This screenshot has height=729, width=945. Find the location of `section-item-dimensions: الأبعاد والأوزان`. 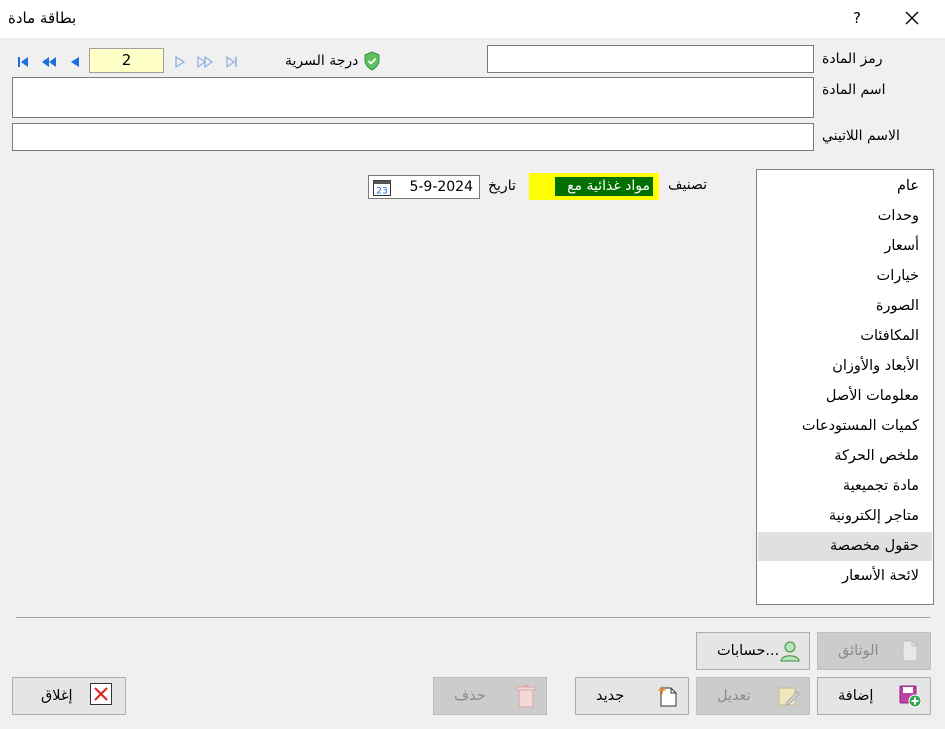

section-item-dimensions: الأبعاد والأوزان is located at coordinates (845, 366).